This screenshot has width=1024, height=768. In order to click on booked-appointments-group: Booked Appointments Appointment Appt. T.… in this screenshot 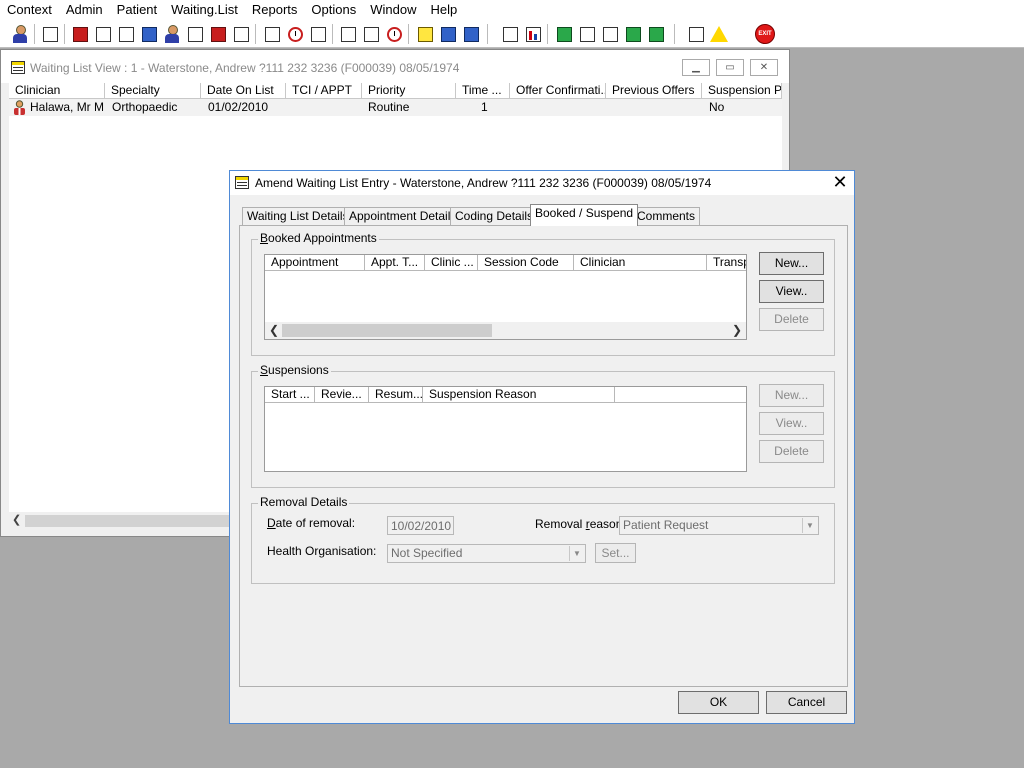, I will do `click(543, 293)`.